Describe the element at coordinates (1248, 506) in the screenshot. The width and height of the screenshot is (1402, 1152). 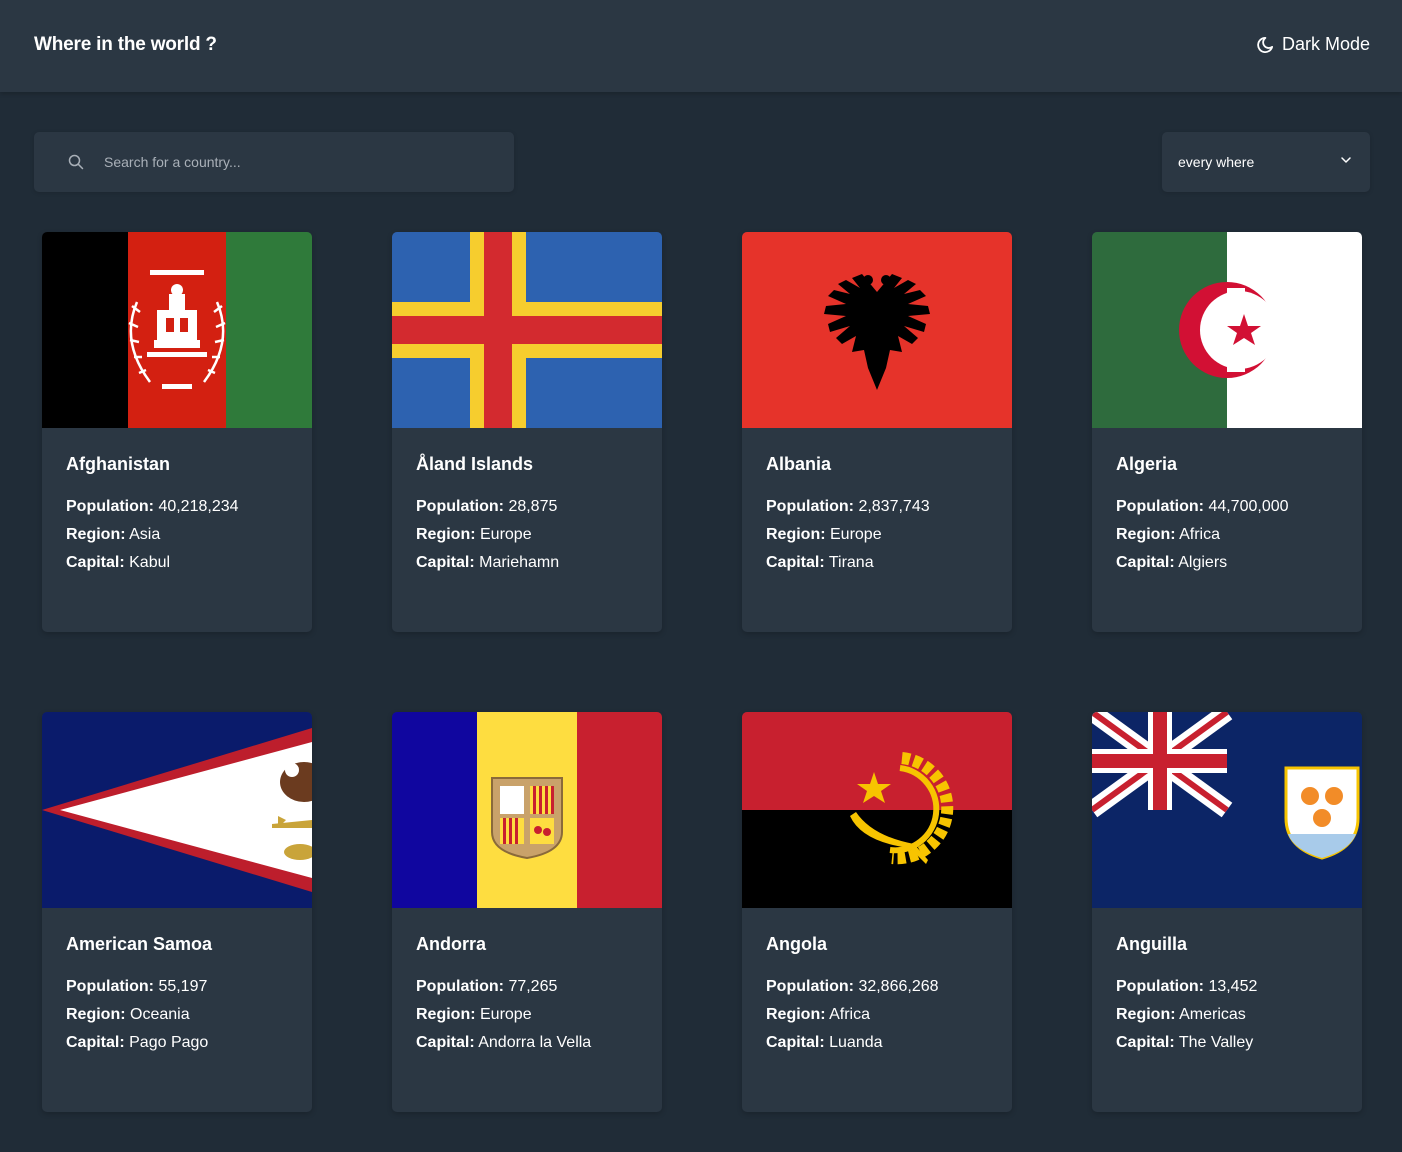
I see `population-value: 44,700,000` at that location.